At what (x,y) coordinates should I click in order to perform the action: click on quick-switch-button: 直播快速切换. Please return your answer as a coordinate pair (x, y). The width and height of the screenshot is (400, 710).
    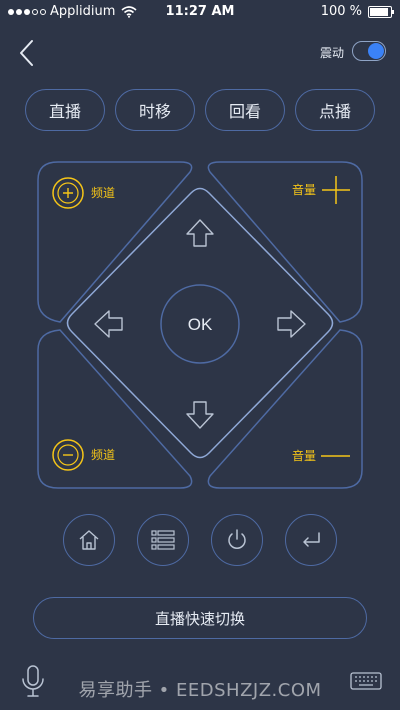
    Looking at the image, I should click on (200, 618).